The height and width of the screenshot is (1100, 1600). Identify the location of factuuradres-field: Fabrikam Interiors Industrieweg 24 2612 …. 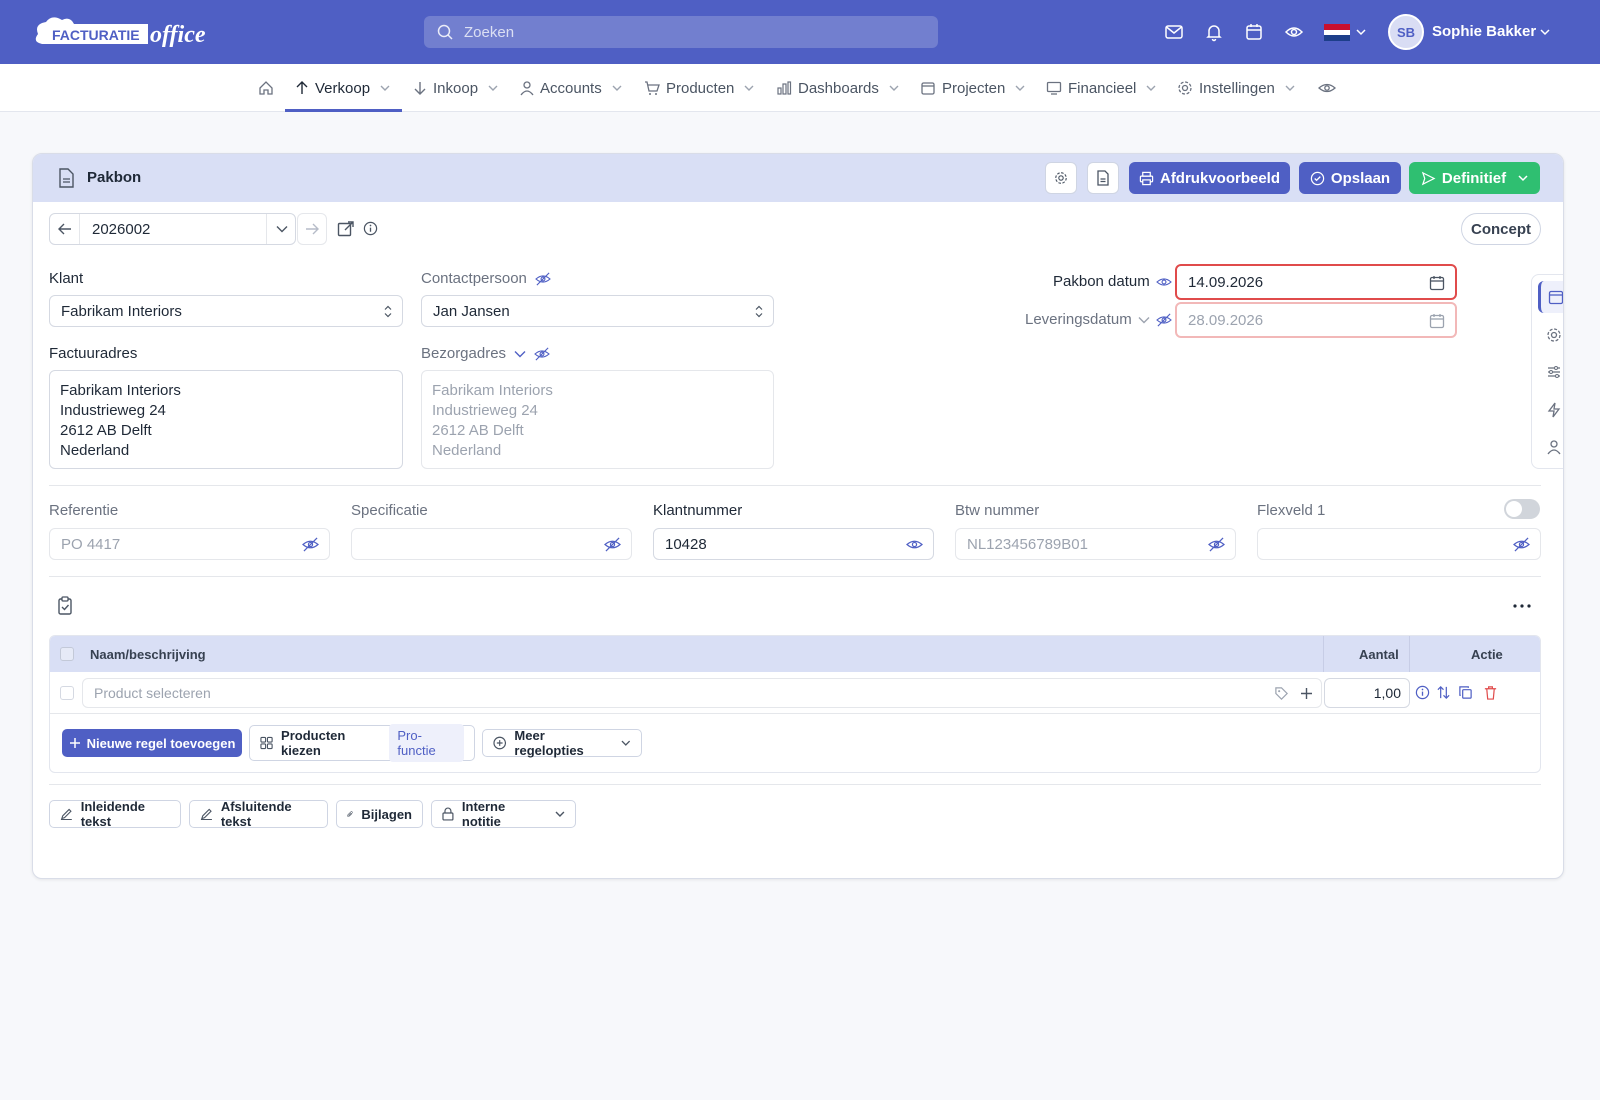
(226, 419).